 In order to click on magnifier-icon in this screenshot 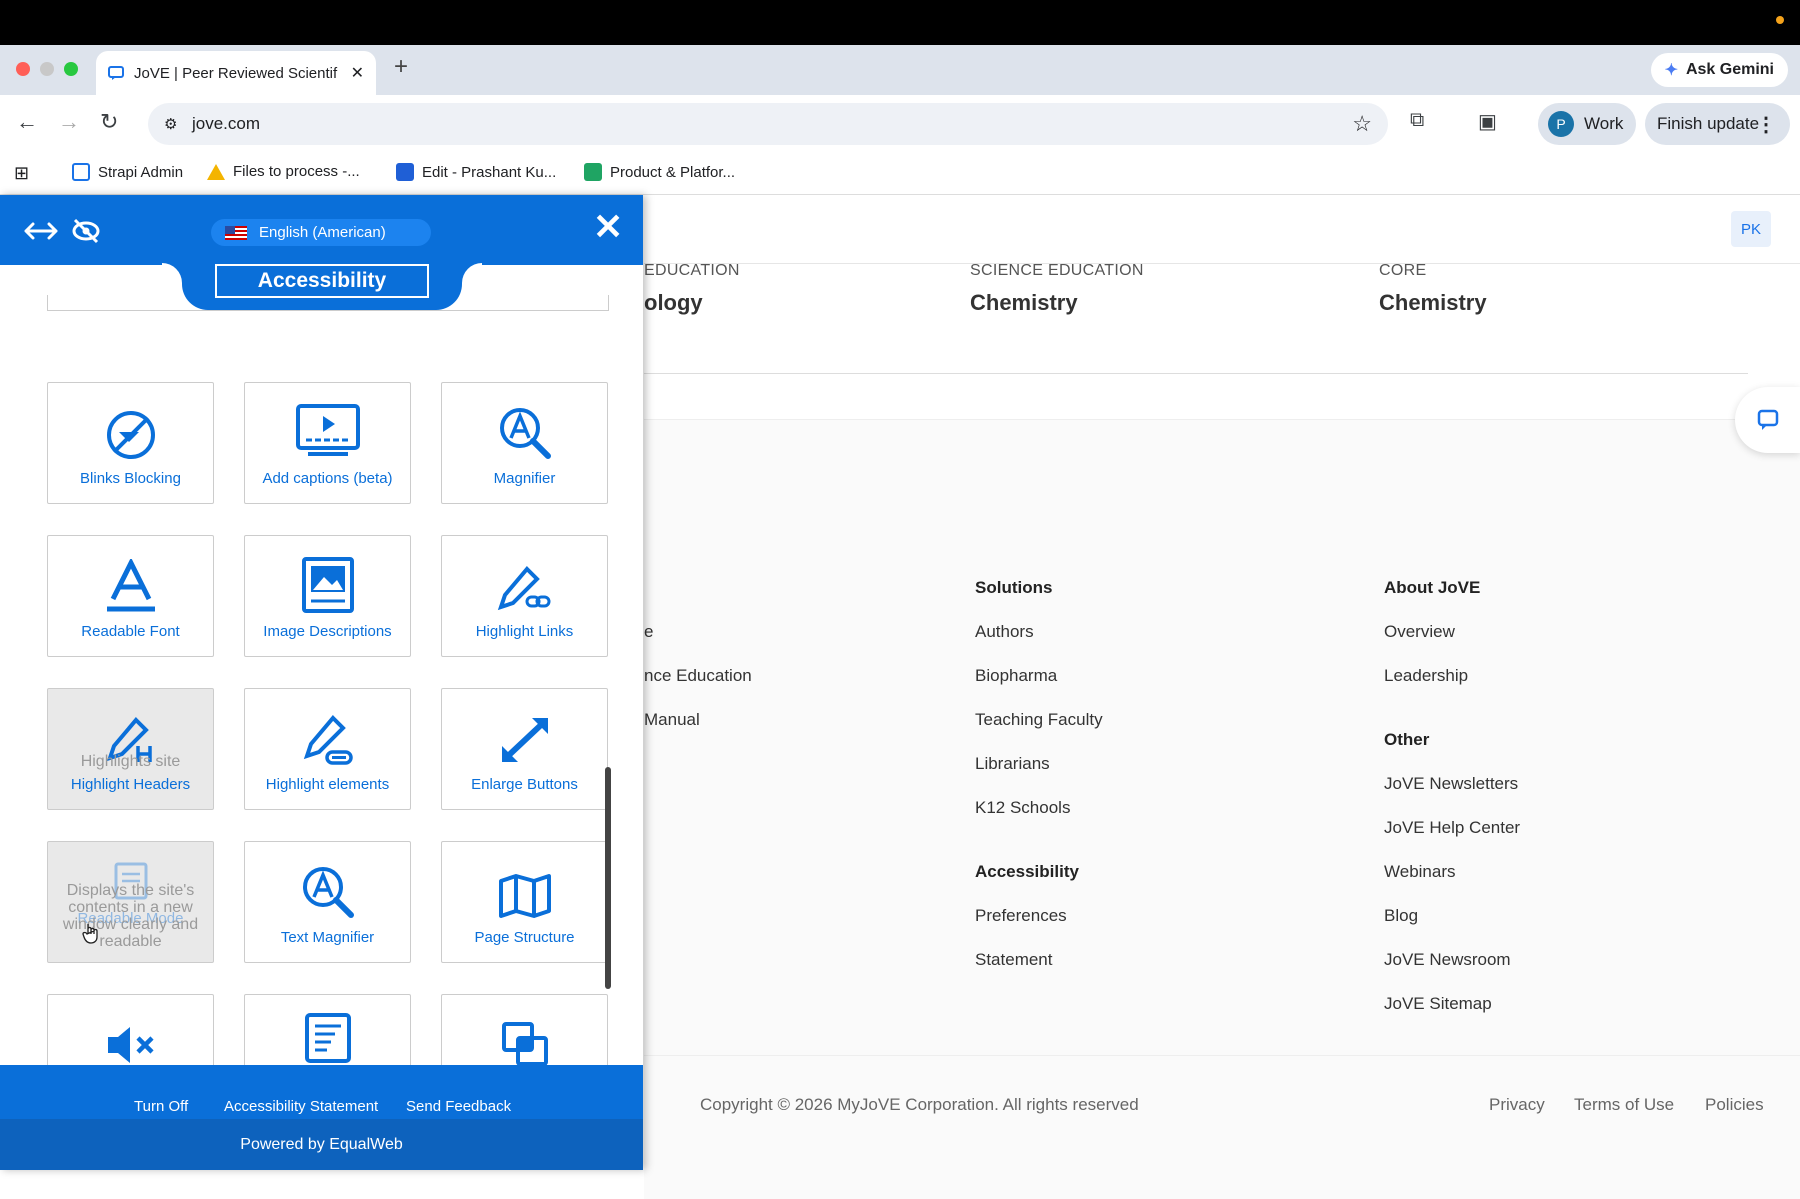, I will do `click(525, 433)`.